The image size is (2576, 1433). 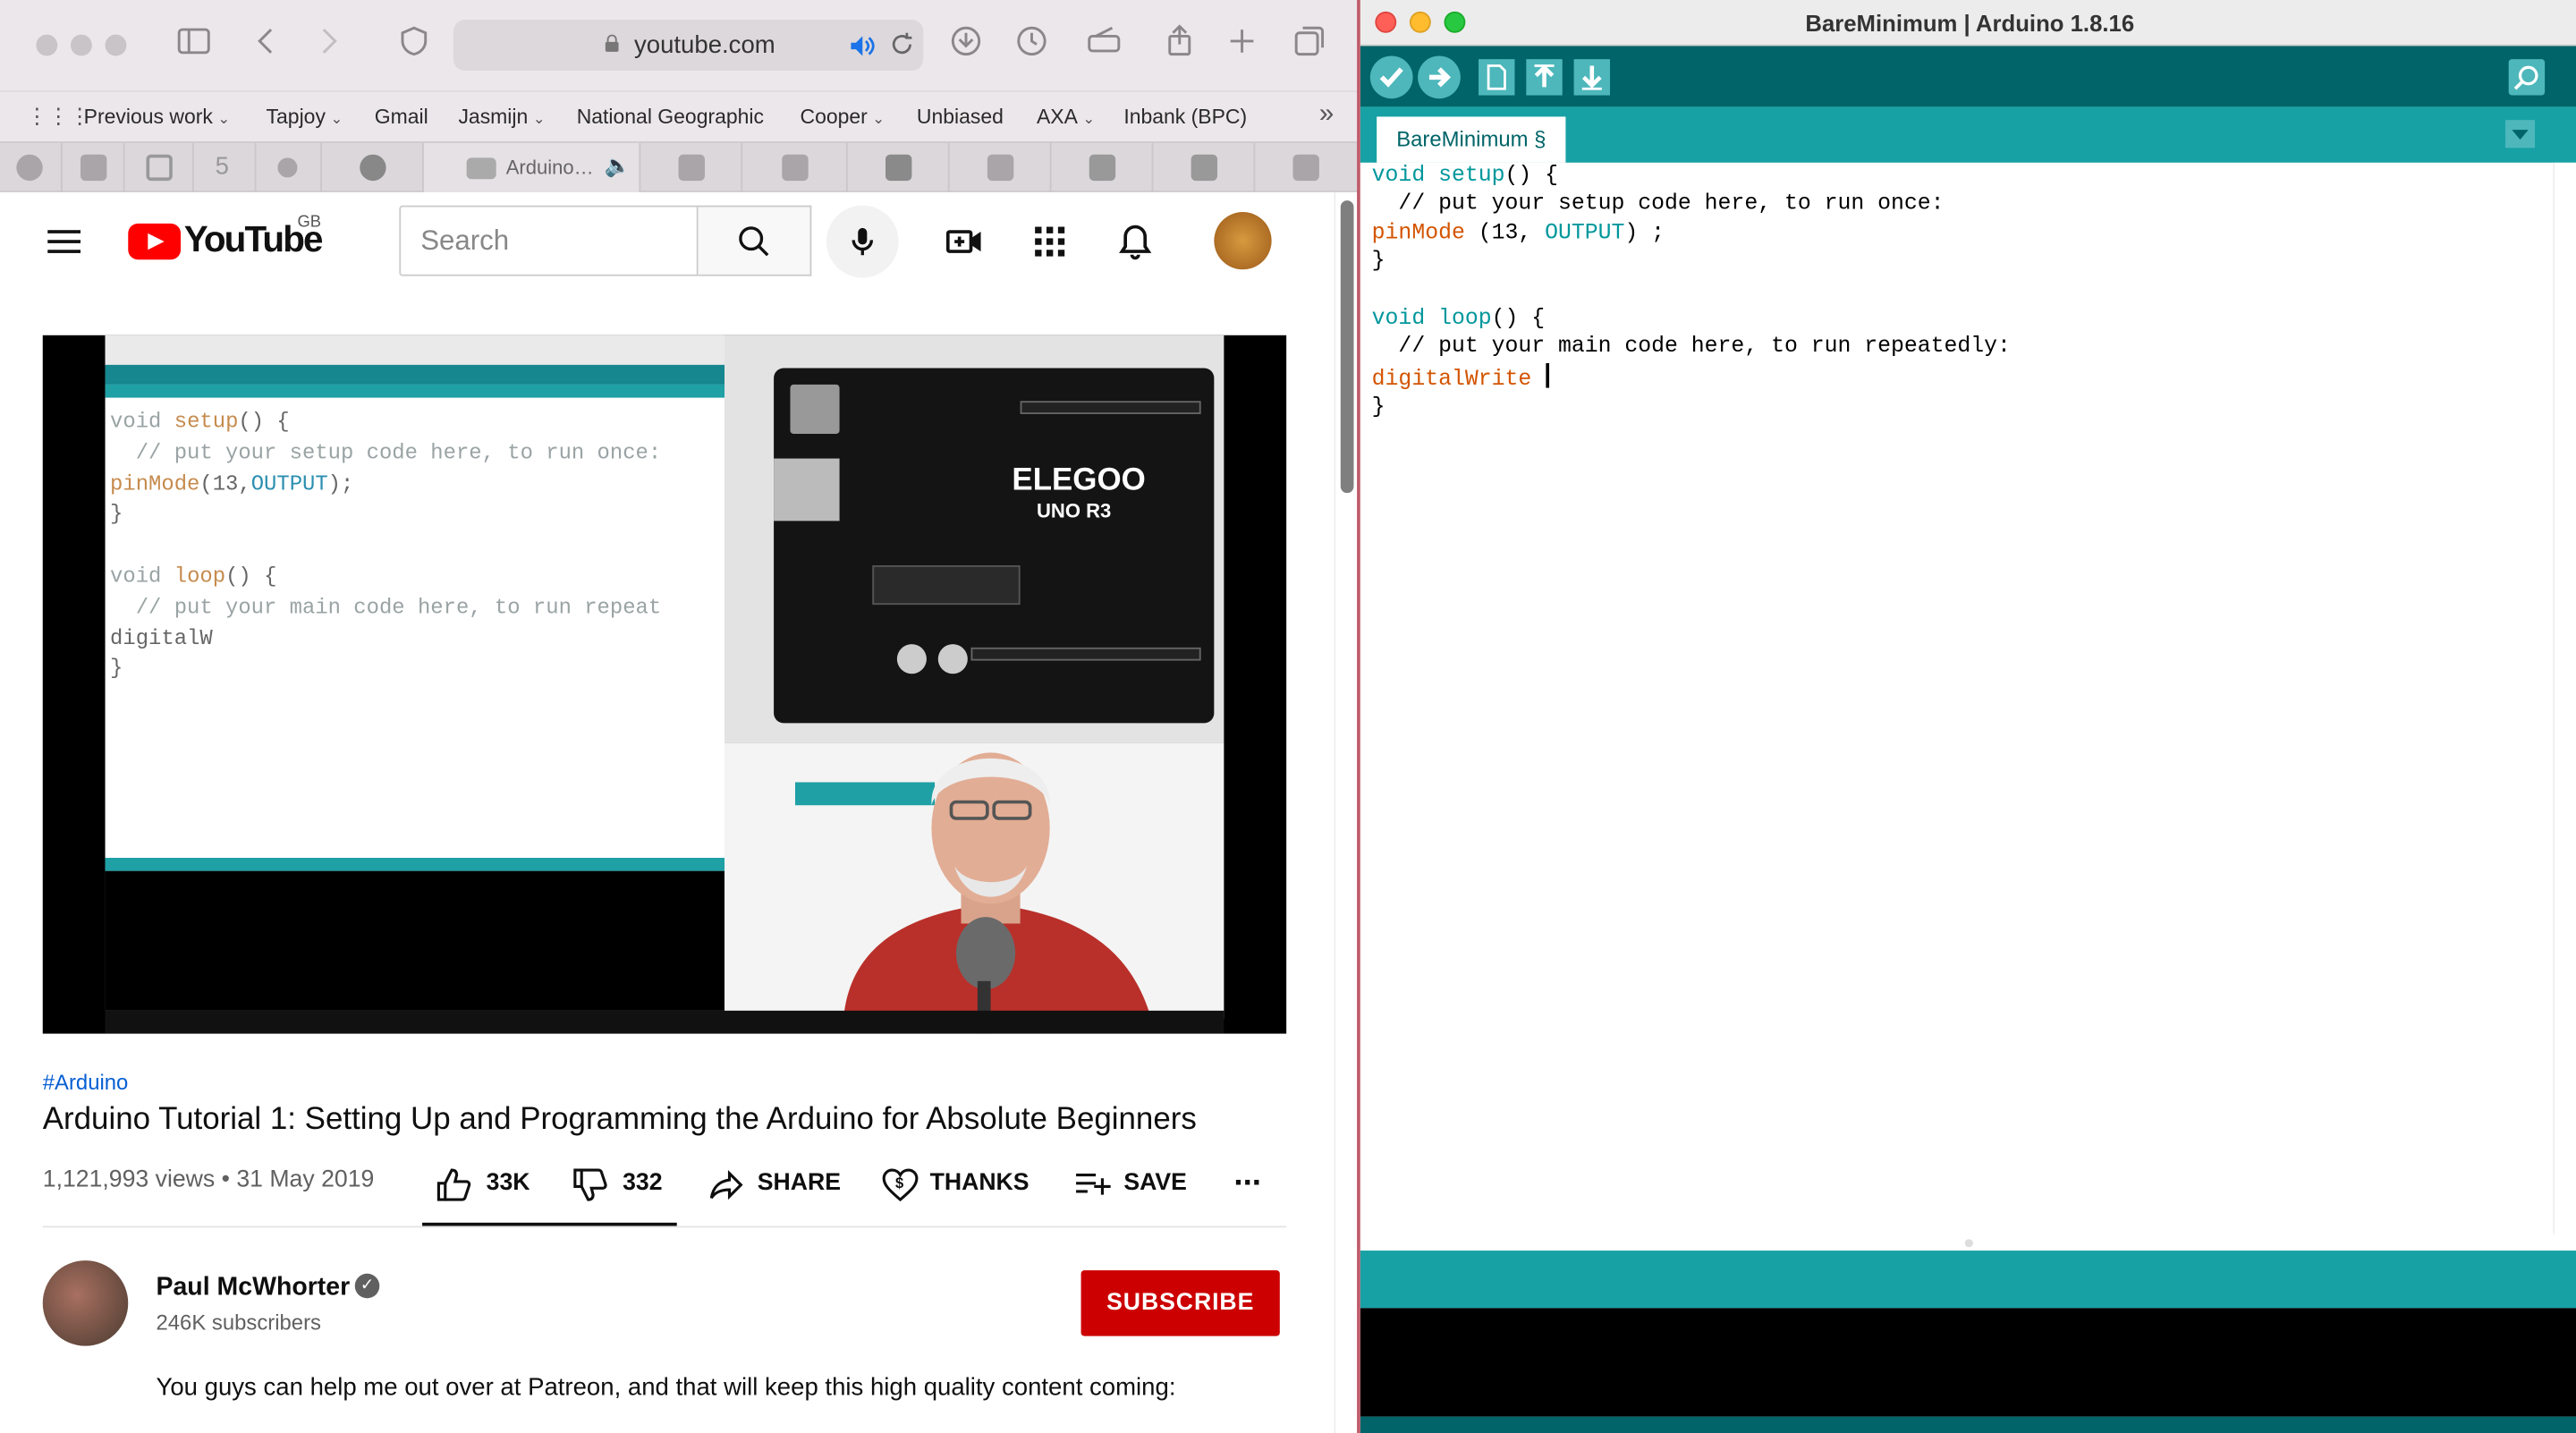 I want to click on youtube-tab-icon, so click(x=481, y=168).